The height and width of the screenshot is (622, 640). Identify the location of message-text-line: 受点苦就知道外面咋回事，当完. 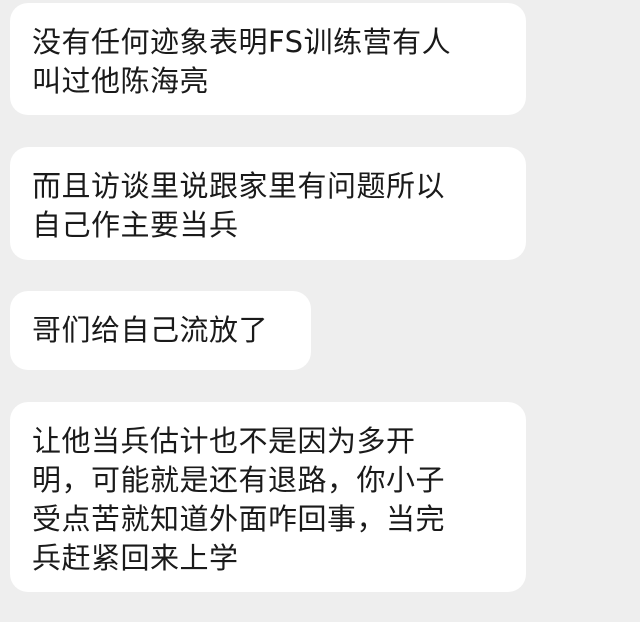
(239, 519).